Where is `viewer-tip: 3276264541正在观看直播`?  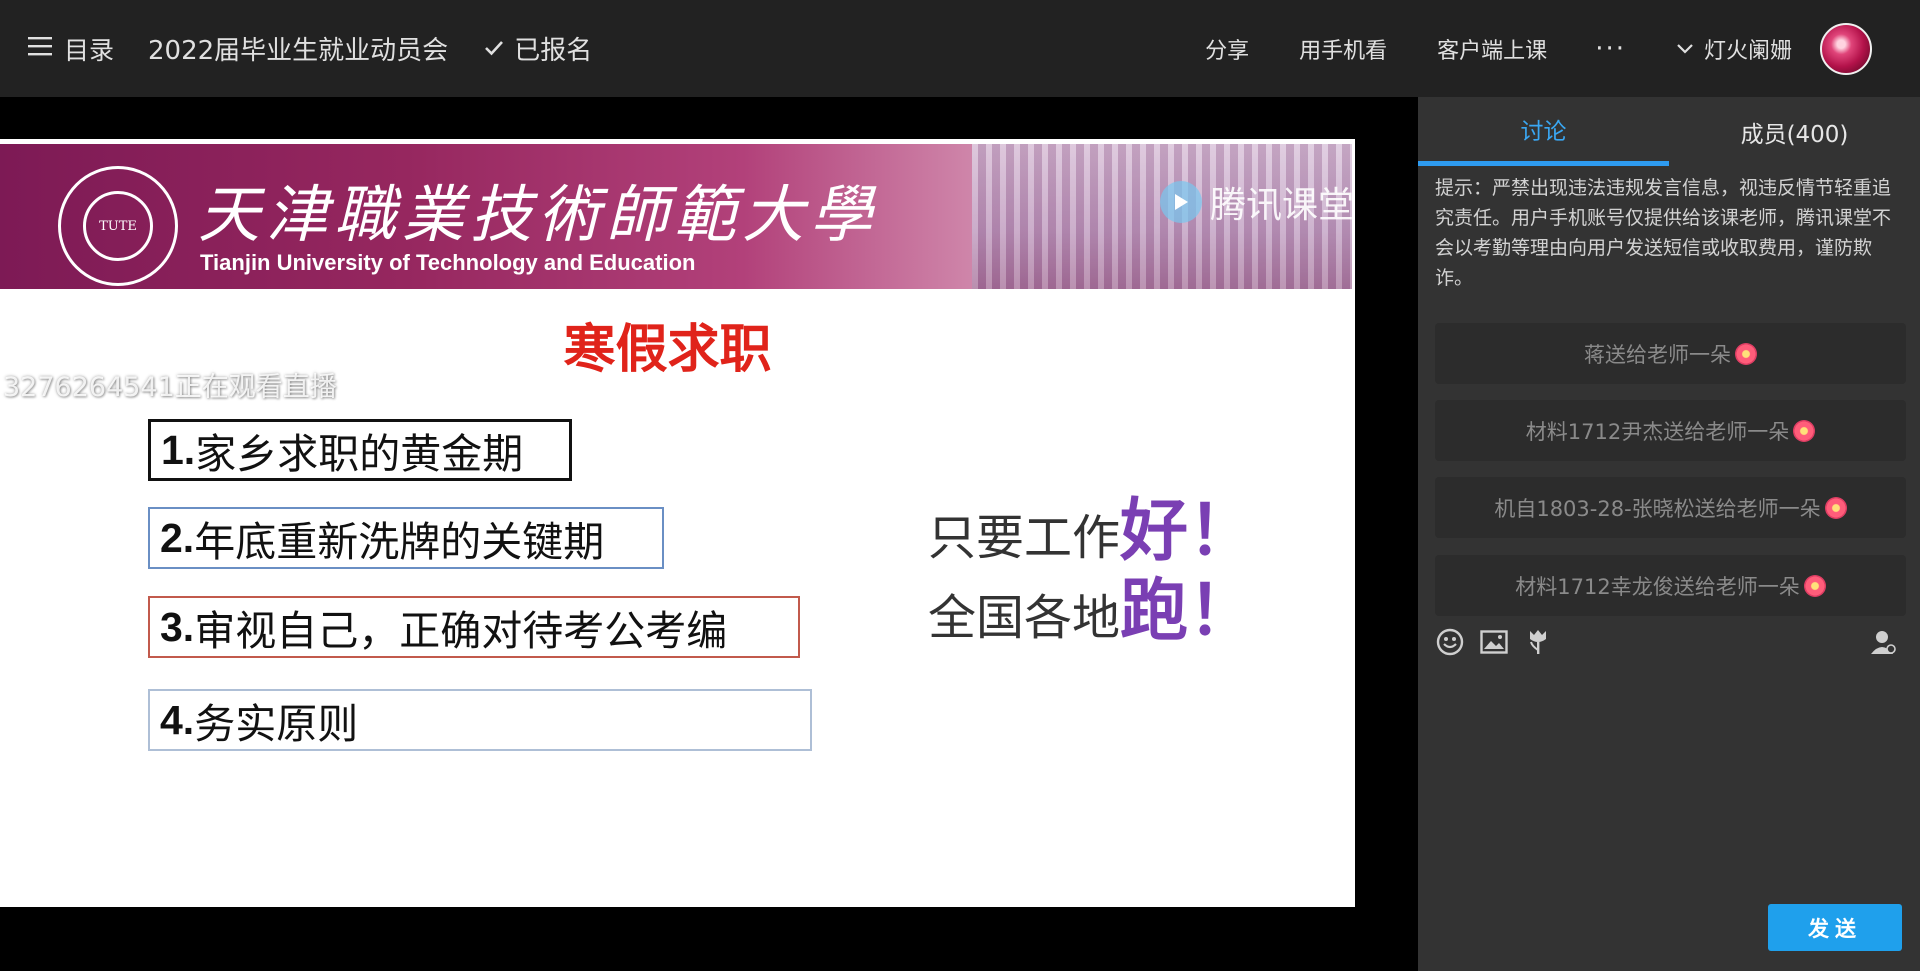
viewer-tip: 3276264541正在观看直播 is located at coordinates (170, 387).